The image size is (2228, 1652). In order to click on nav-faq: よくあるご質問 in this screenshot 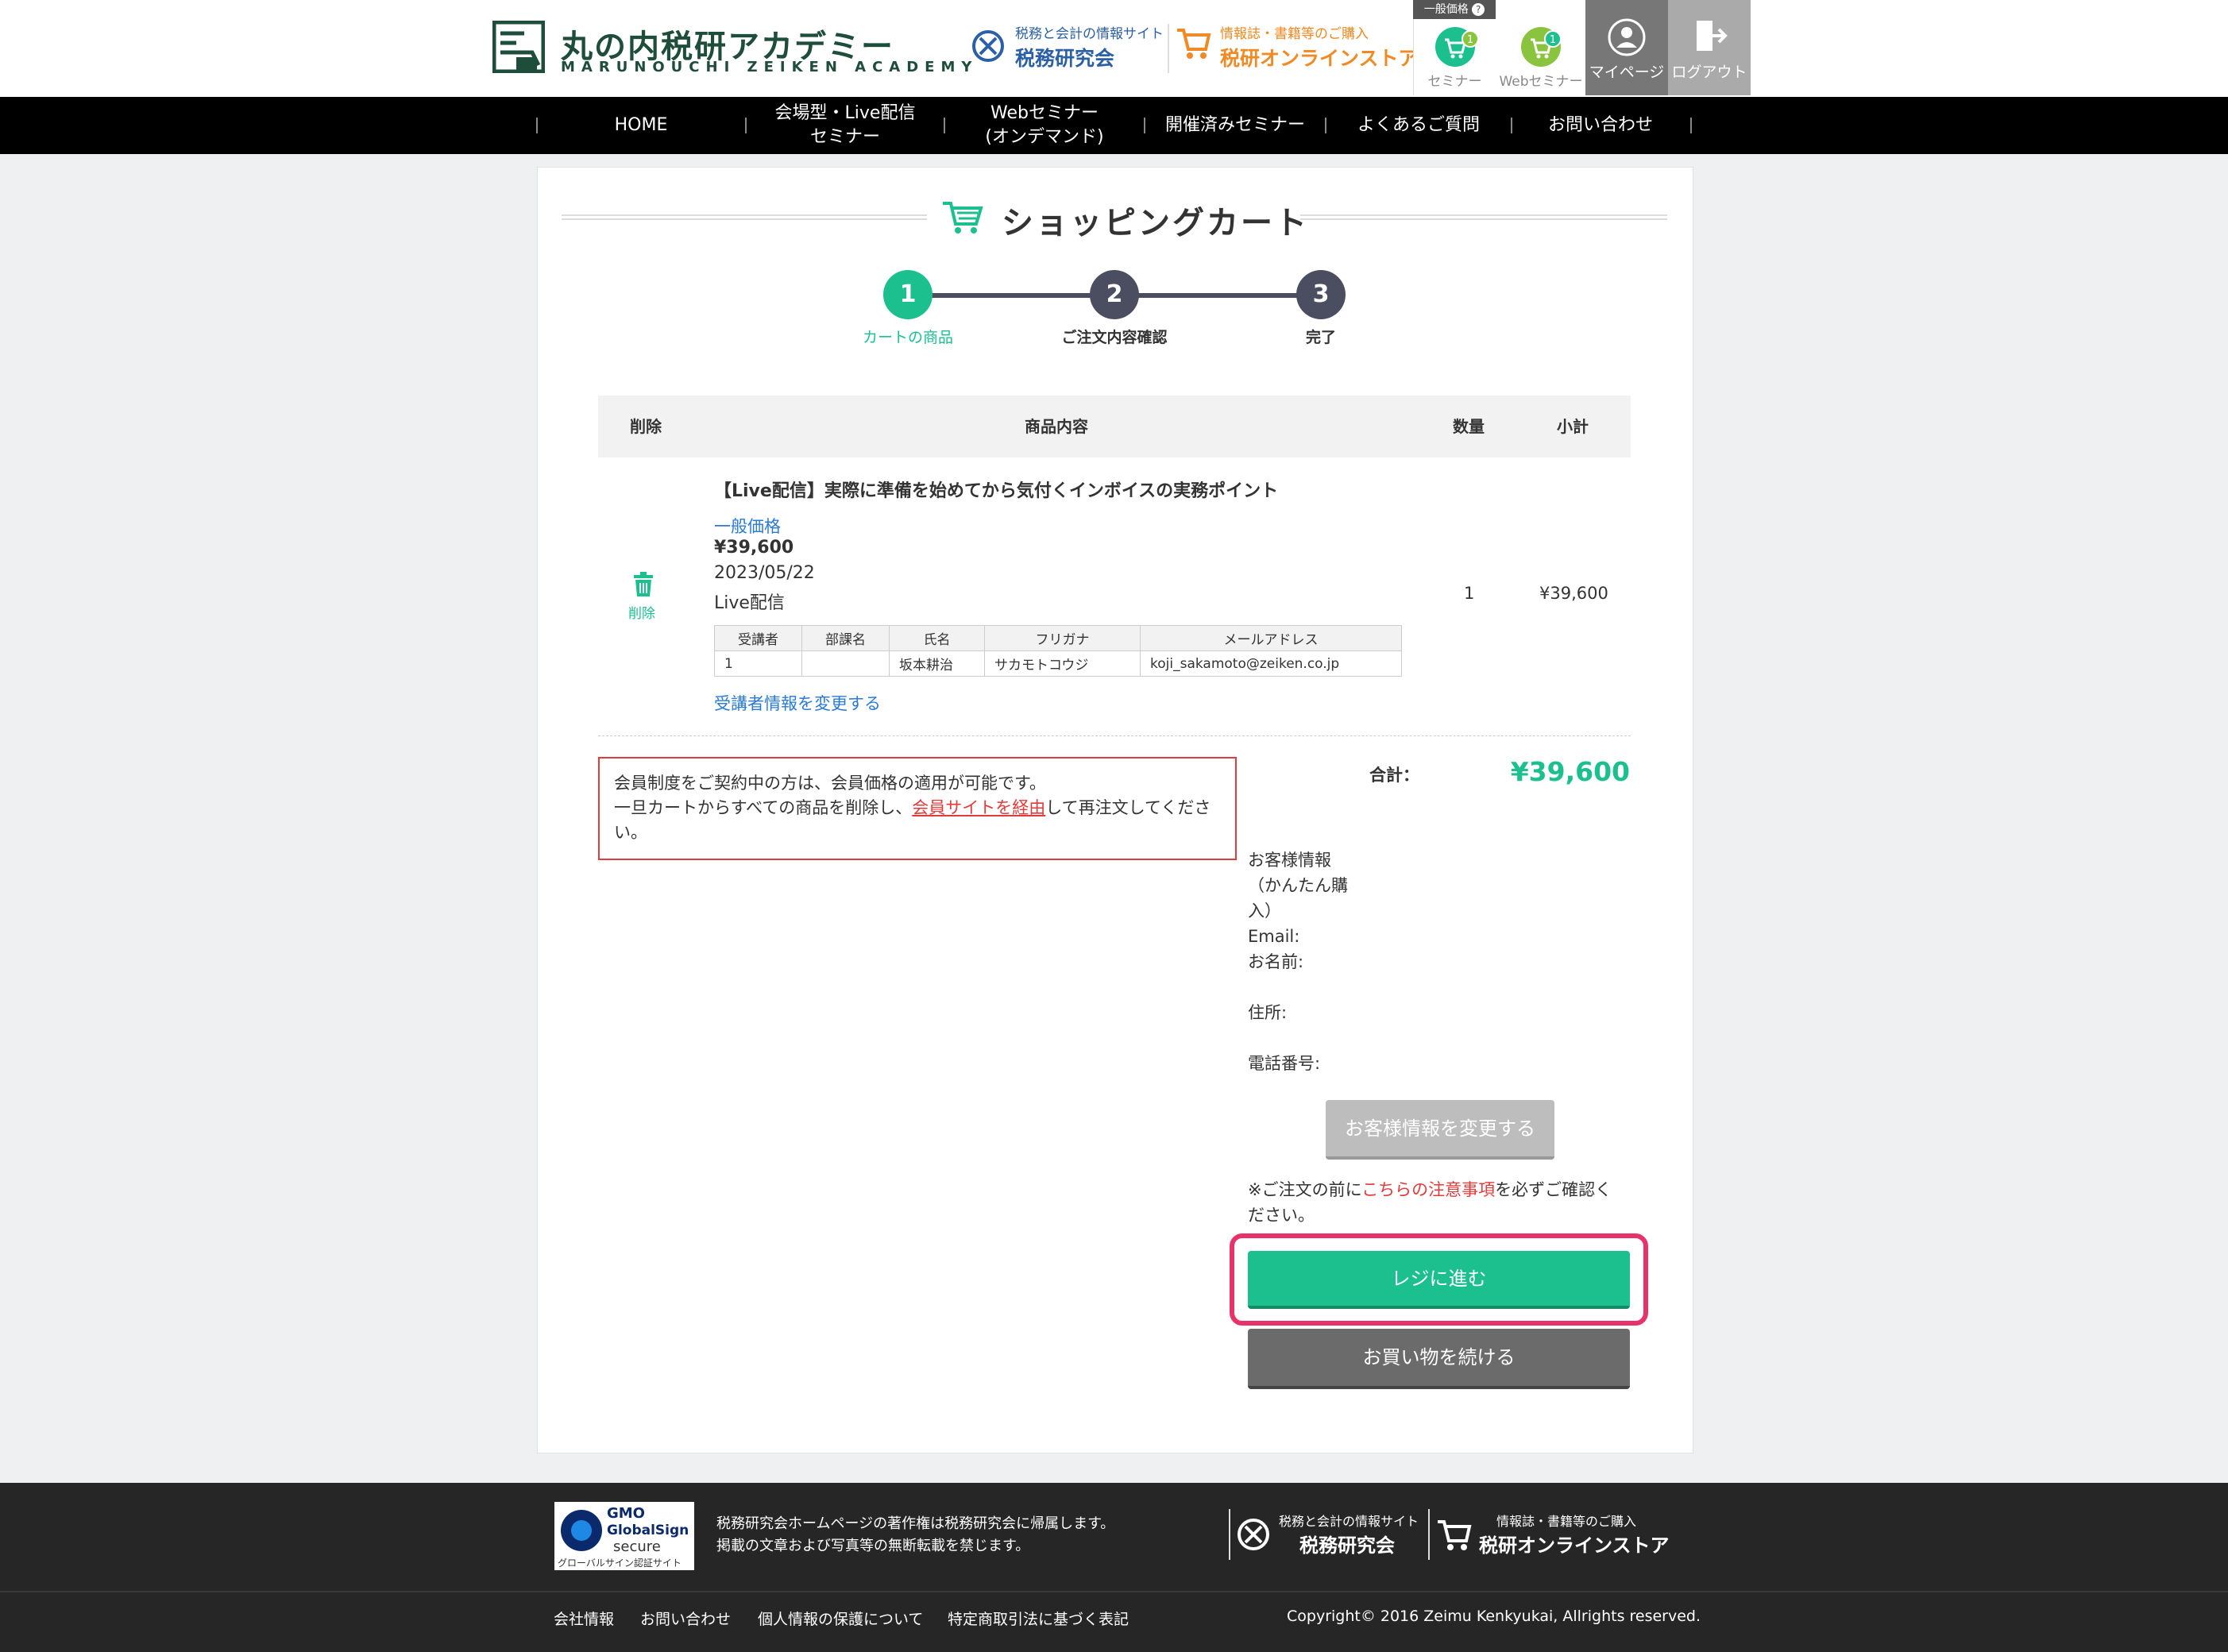, I will do `click(1418, 125)`.